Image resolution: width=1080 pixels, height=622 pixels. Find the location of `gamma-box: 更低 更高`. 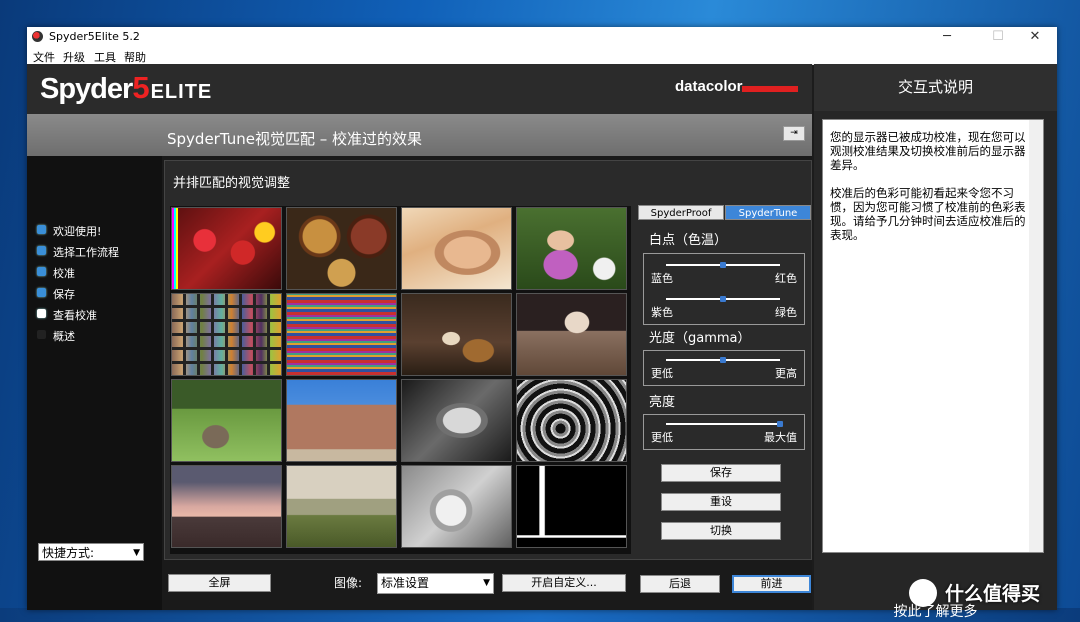

gamma-box: 更低 更高 is located at coordinates (724, 368).